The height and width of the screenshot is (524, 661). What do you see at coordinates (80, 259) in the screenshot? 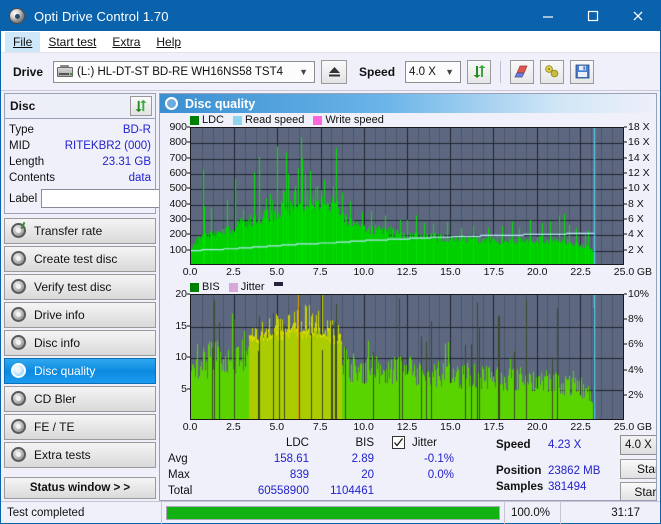
I see `sidebar-item-create-test-disc: Create test disc` at bounding box center [80, 259].